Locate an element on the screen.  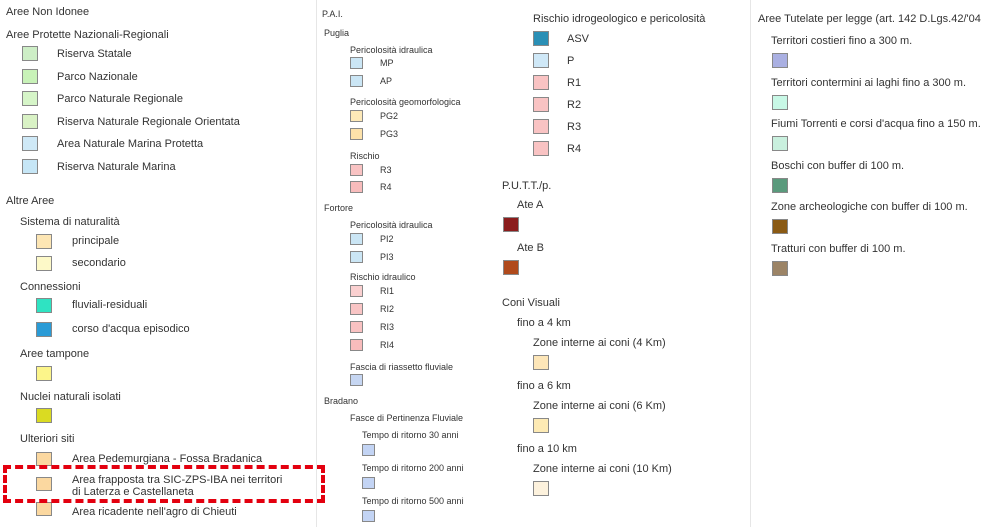
group-title-aree-tampone: Aree tampone is located at coordinates (55, 354).